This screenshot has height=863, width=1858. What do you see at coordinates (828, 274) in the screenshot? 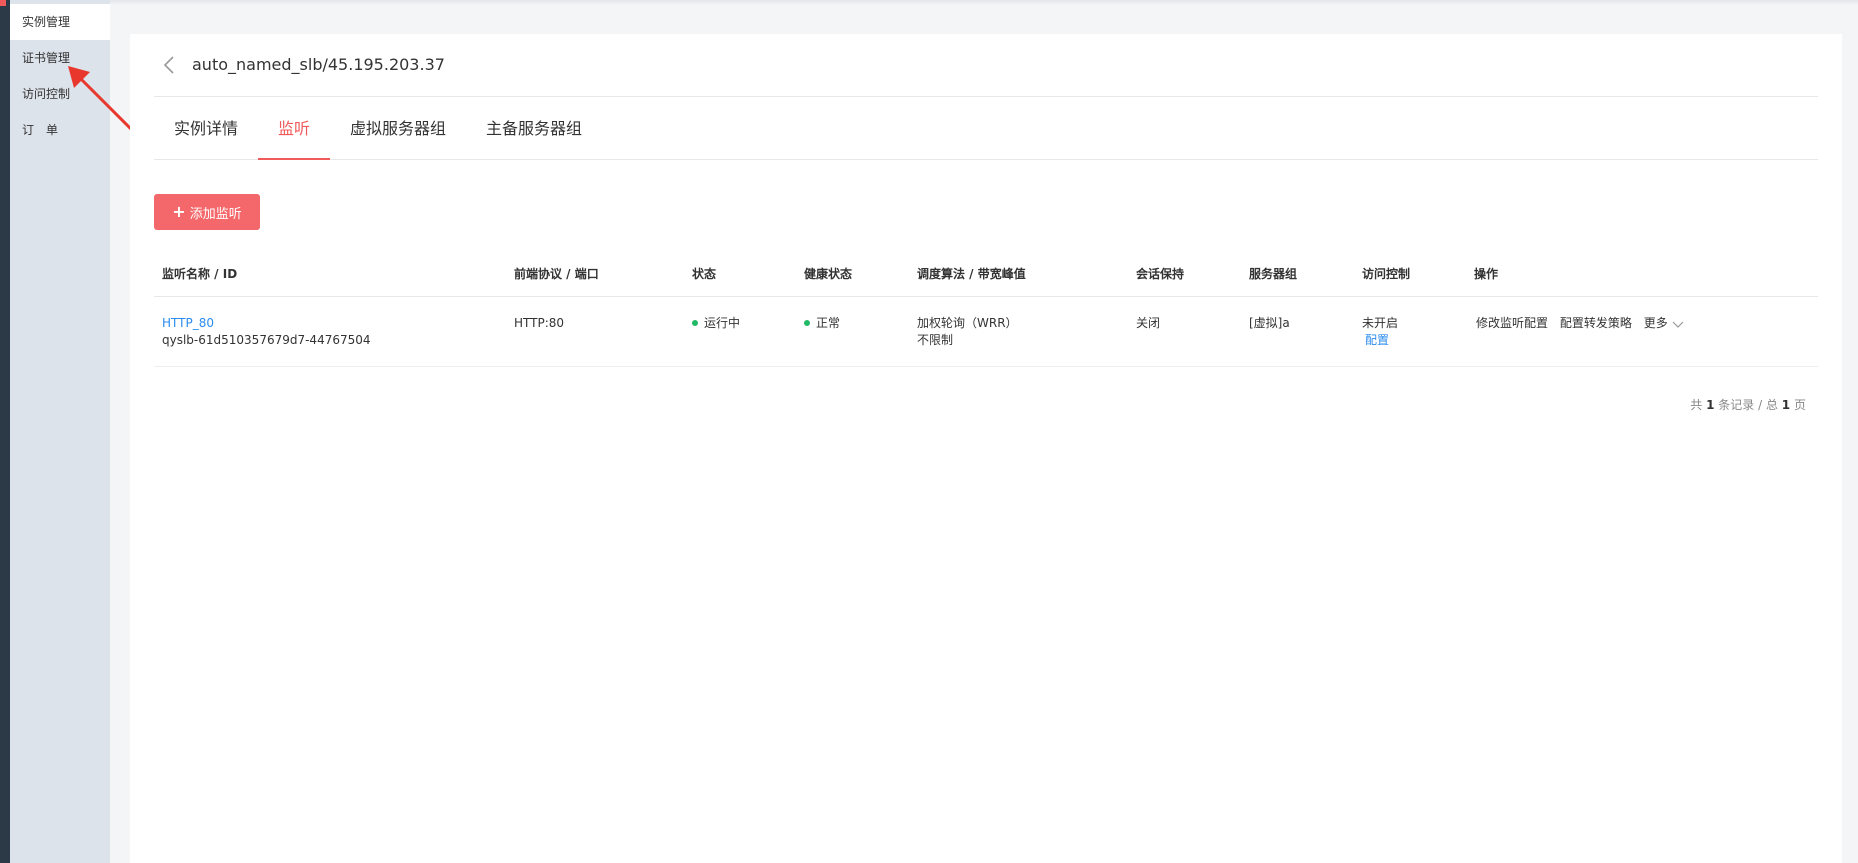
I see `column-header: 健康状态` at bounding box center [828, 274].